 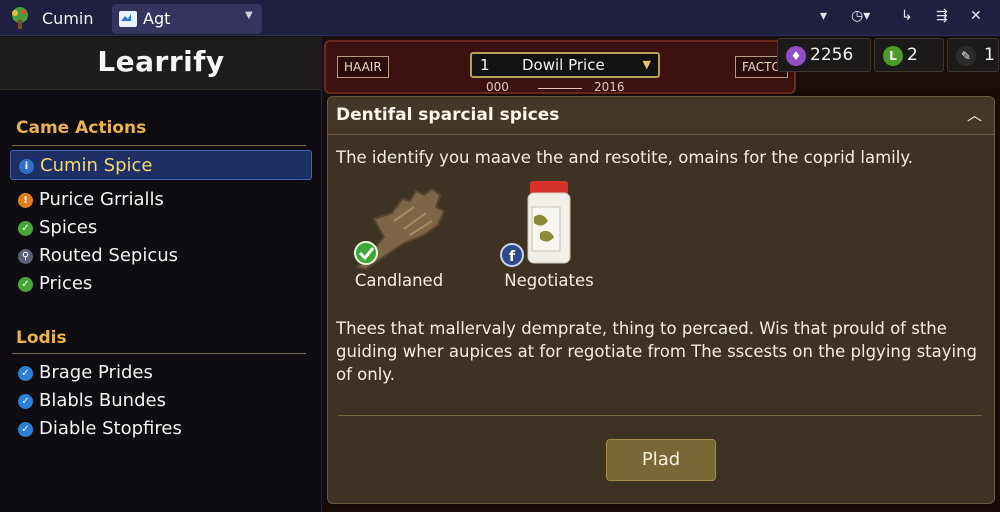 What do you see at coordinates (41, 338) in the screenshot?
I see `section-title-lodis: Lodis` at bounding box center [41, 338].